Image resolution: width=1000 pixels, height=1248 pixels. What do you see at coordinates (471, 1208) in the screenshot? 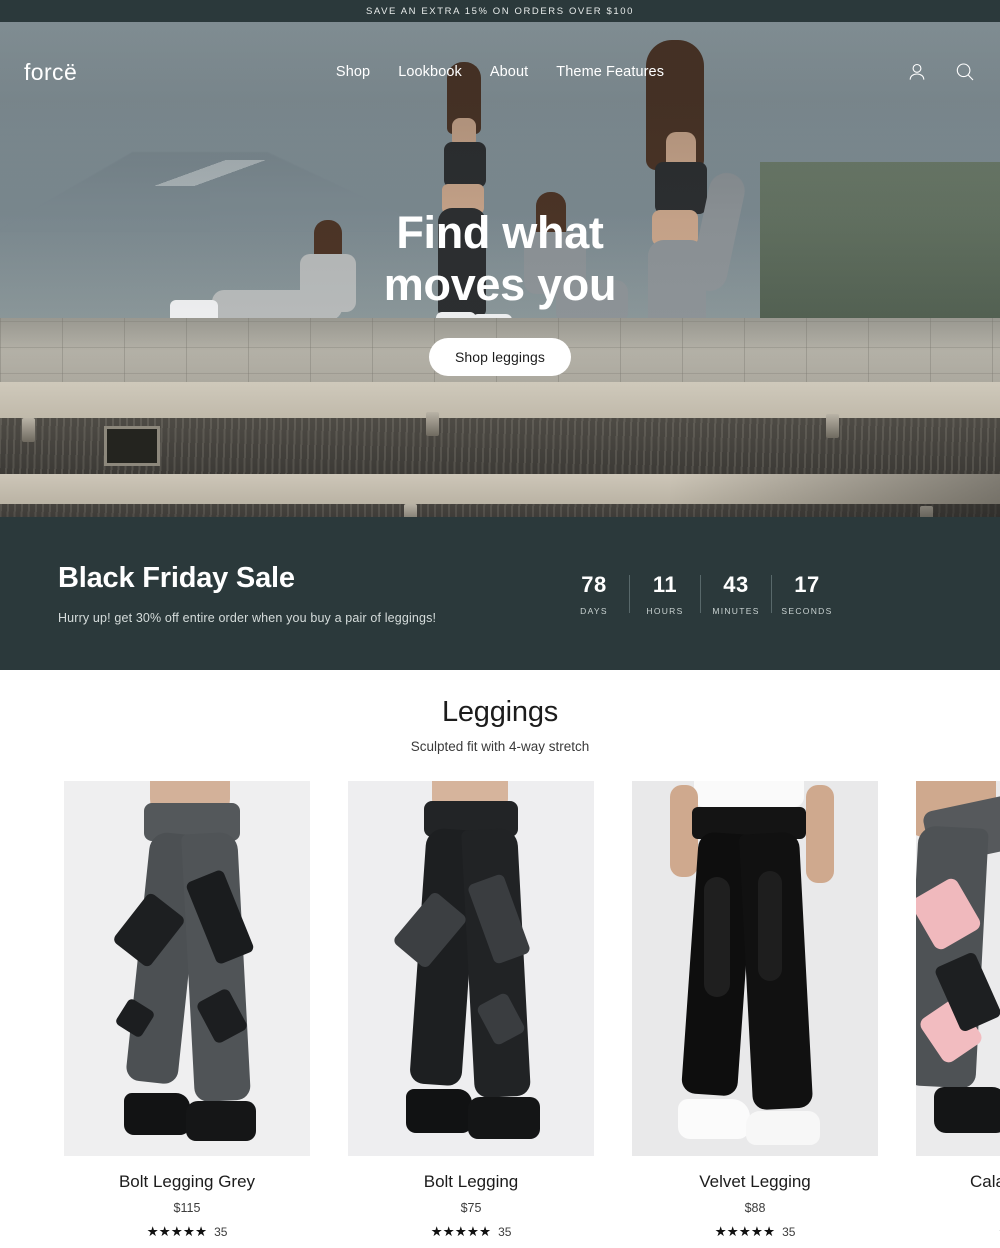
I see `product-price: $75` at bounding box center [471, 1208].